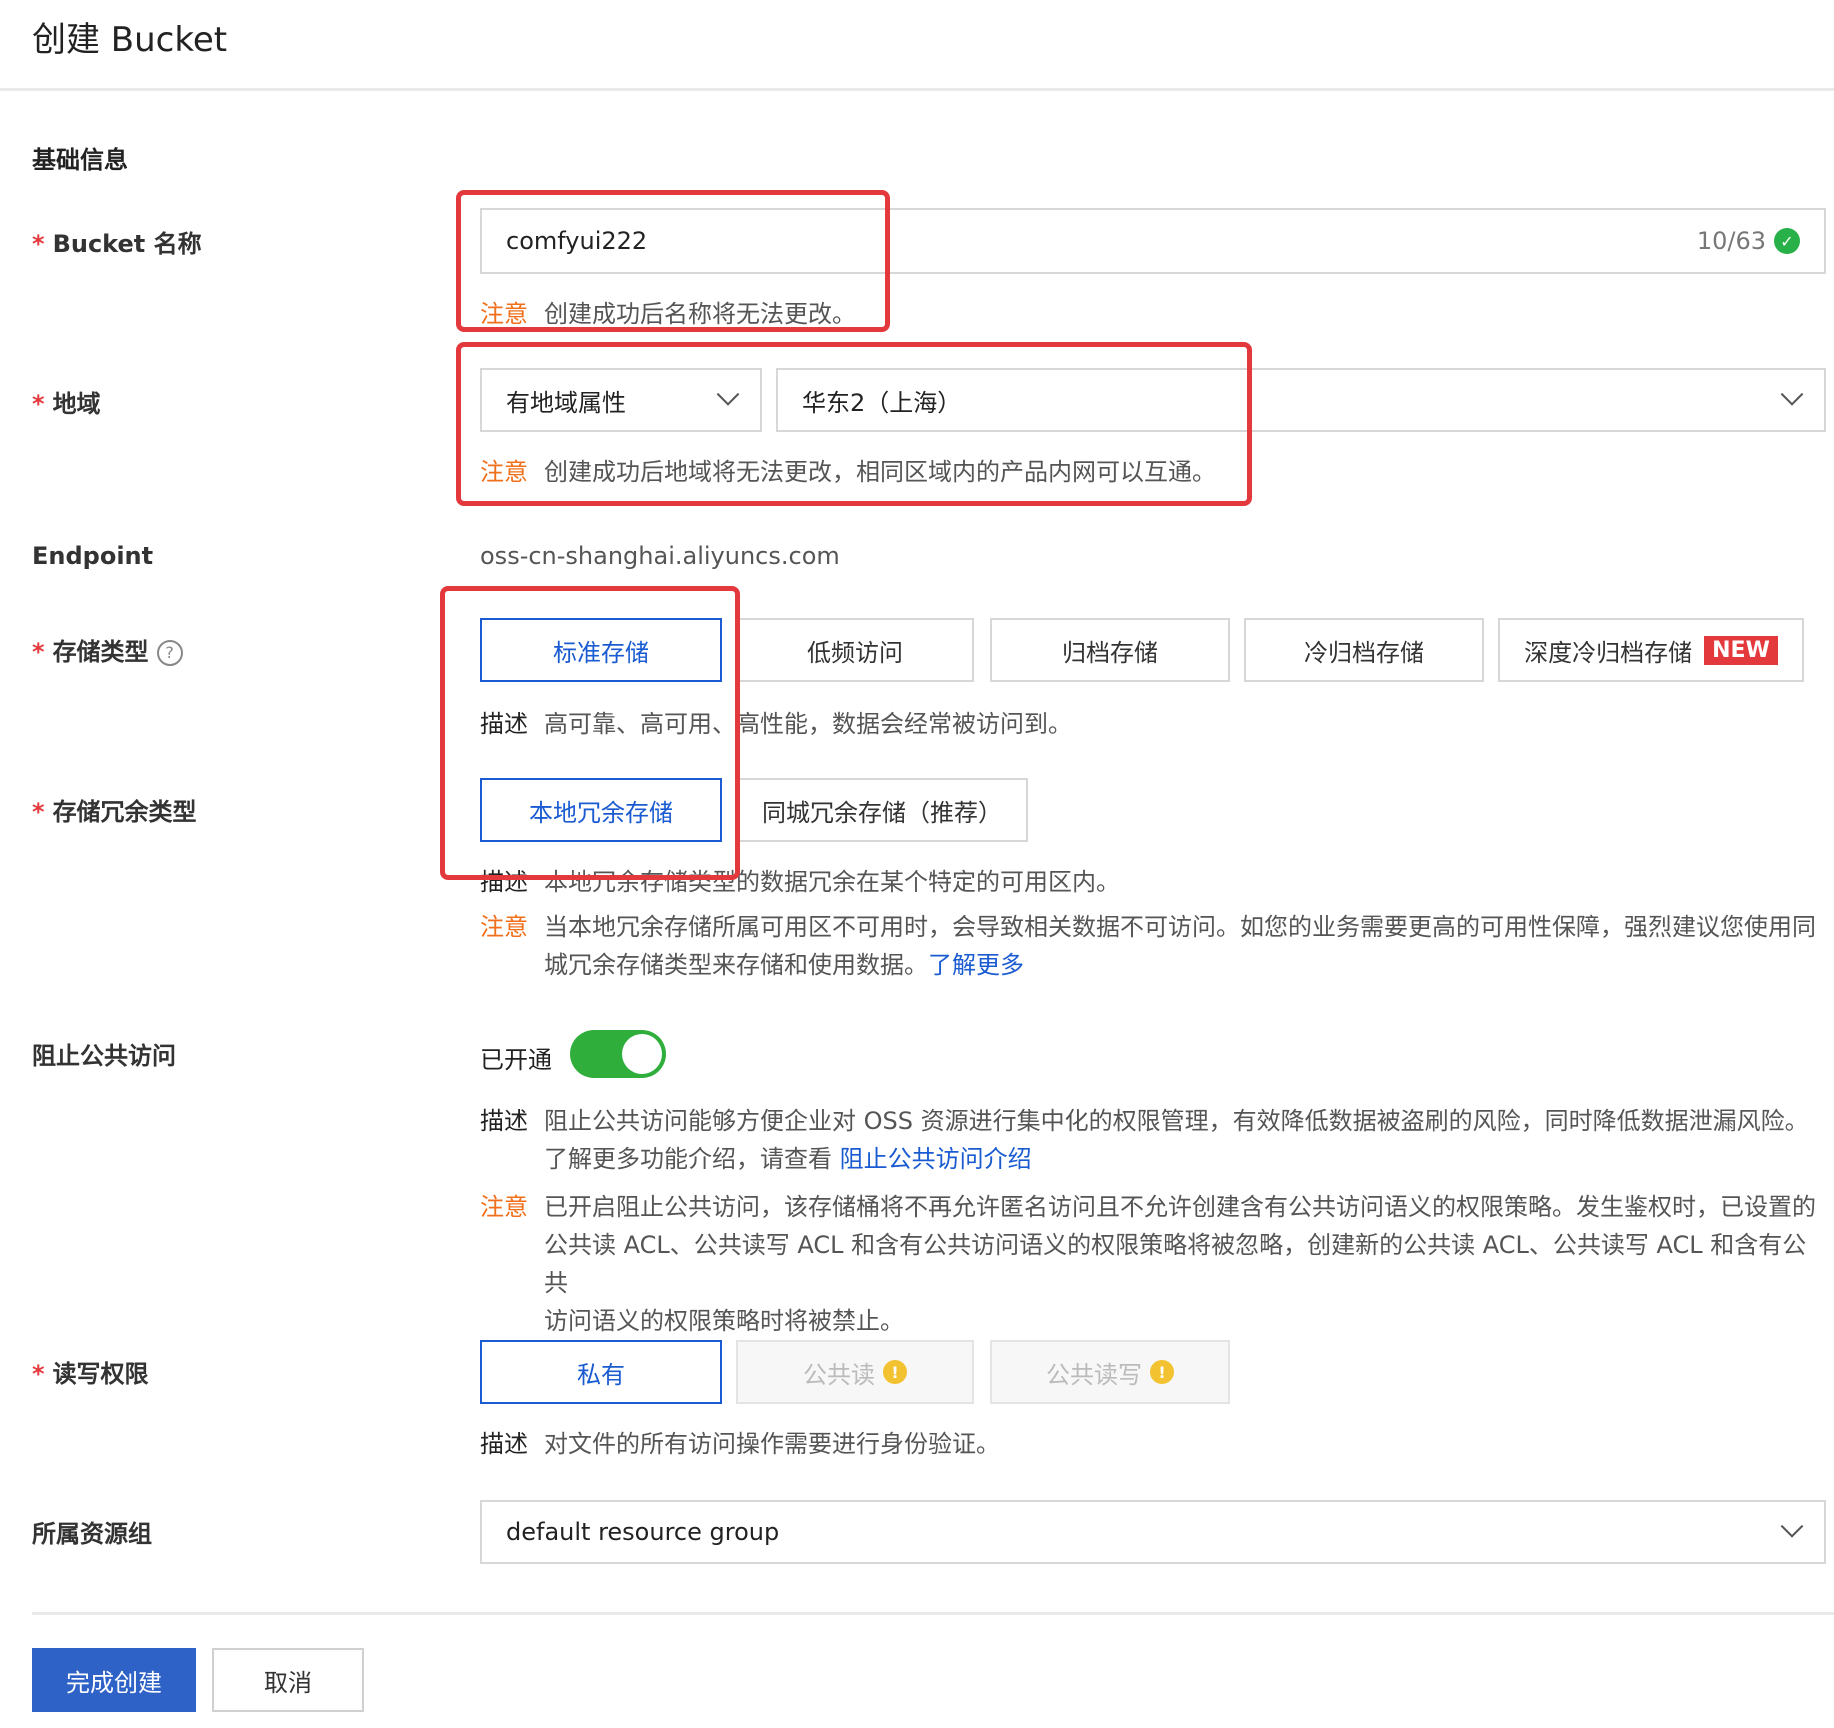 The image size is (1834, 1728). I want to click on acl-label: * 读写权限, so click(90, 1374).